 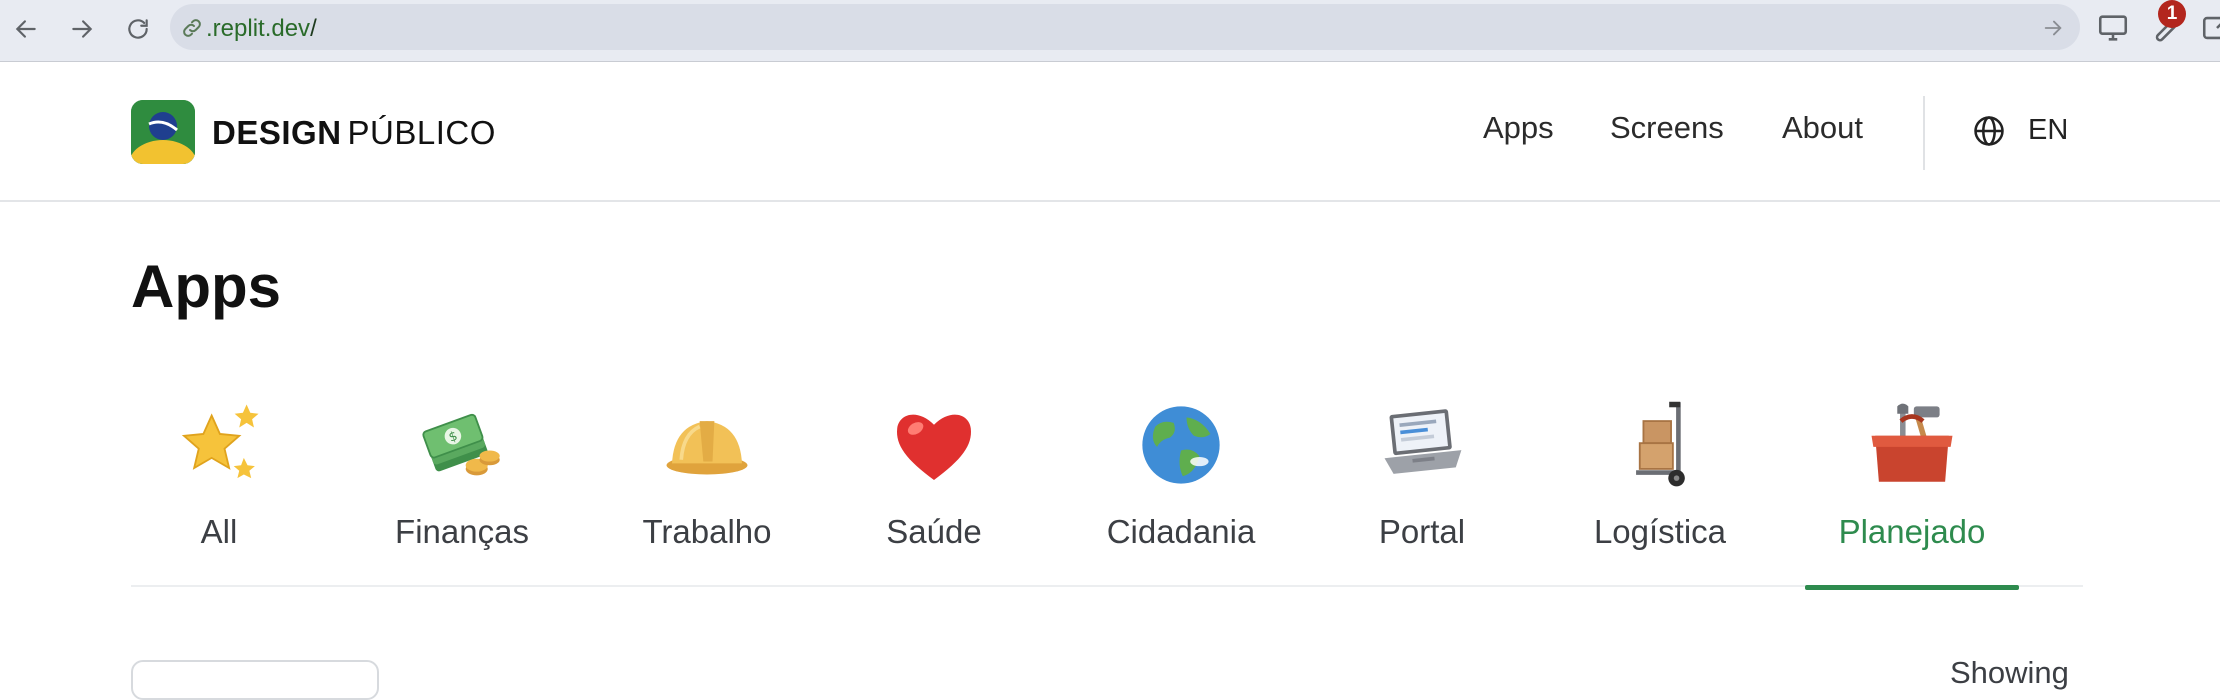 I want to click on page-title: Apps, so click(x=206, y=286).